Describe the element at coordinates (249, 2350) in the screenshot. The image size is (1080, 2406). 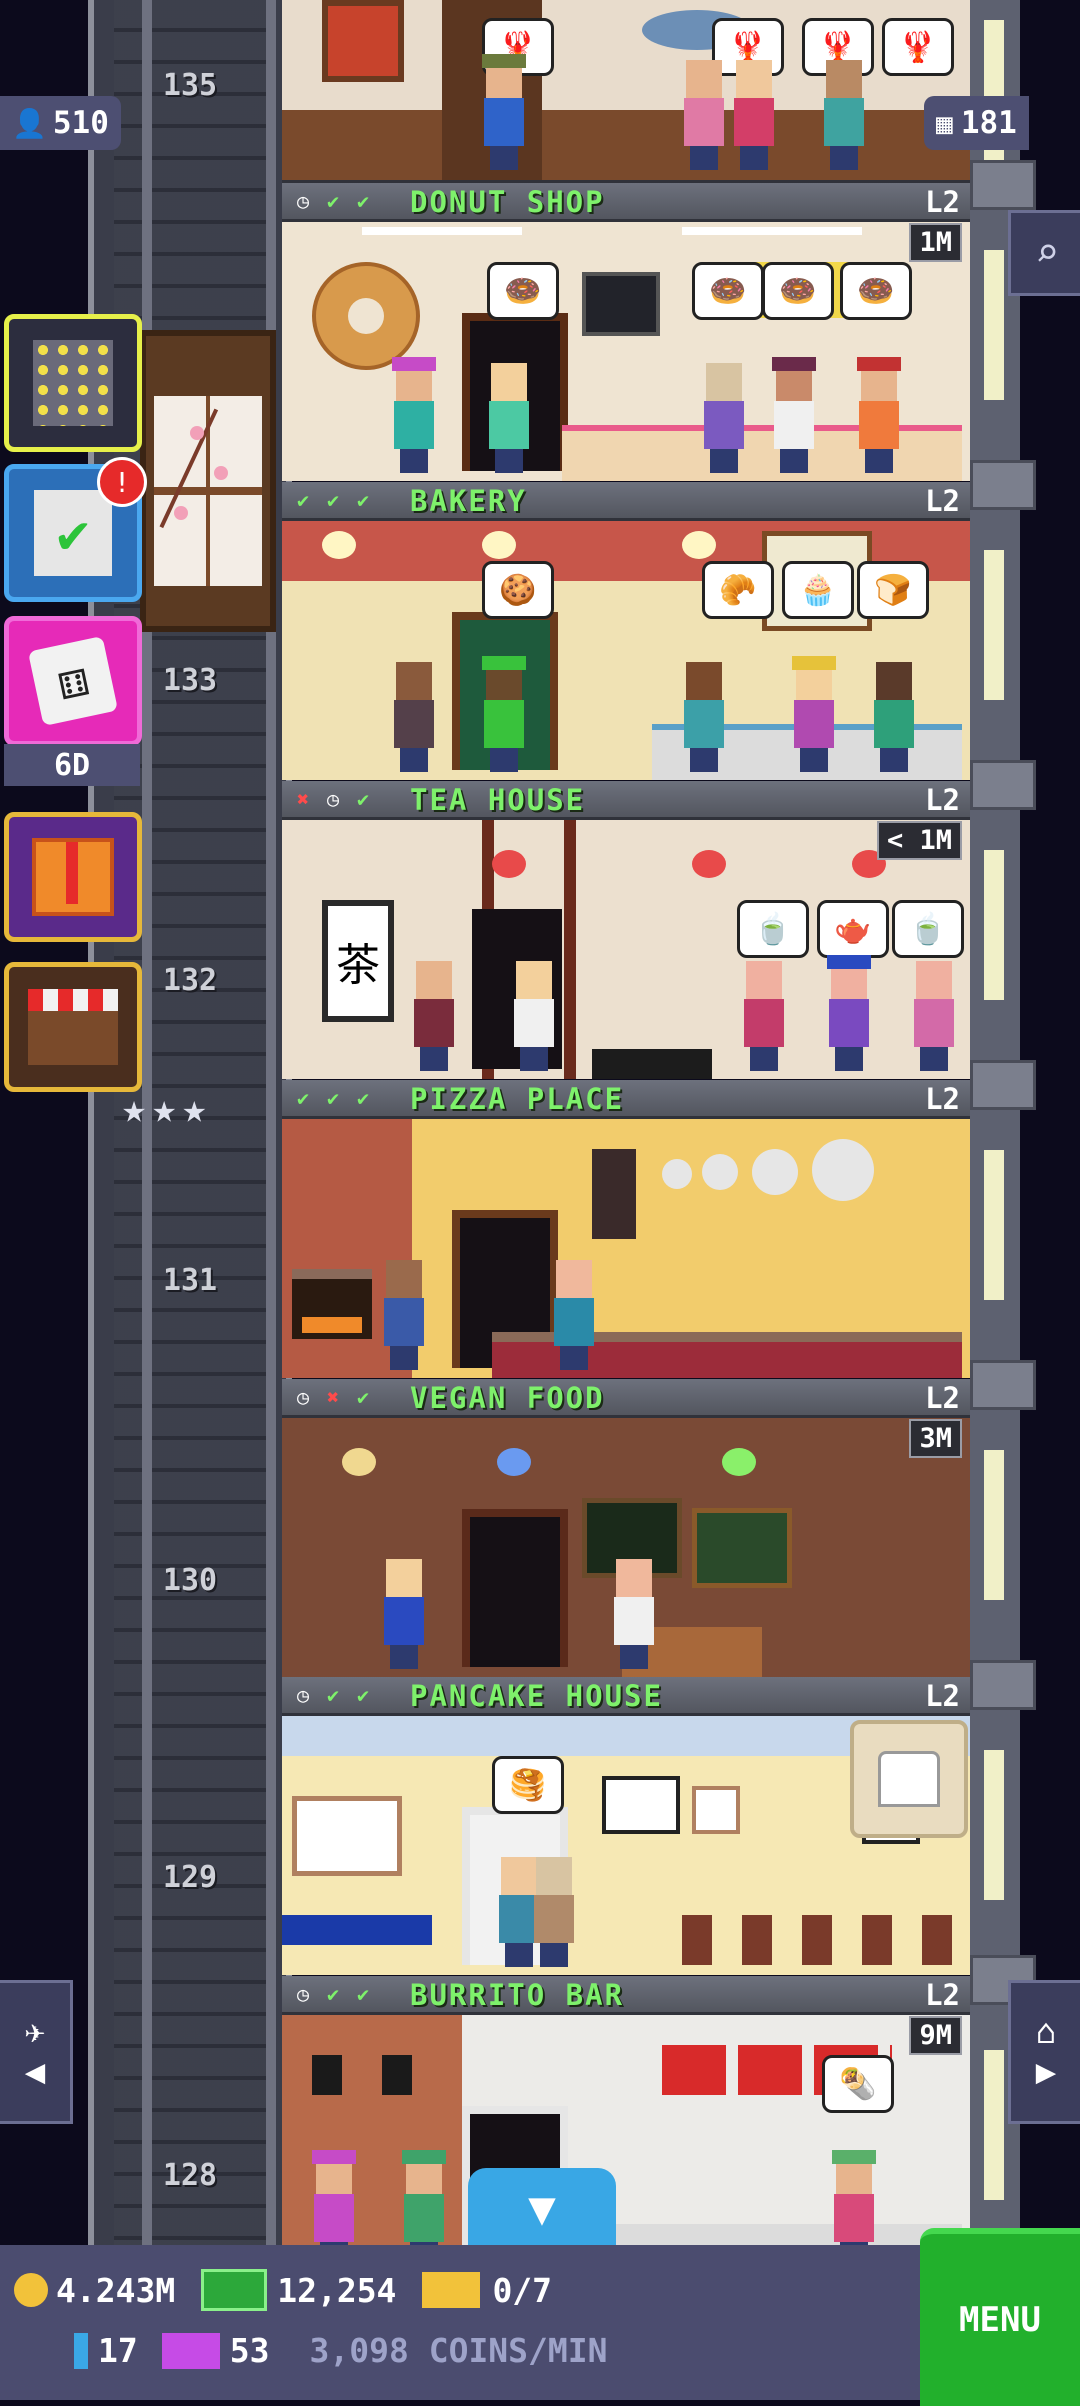
I see `vip-value: 53` at that location.